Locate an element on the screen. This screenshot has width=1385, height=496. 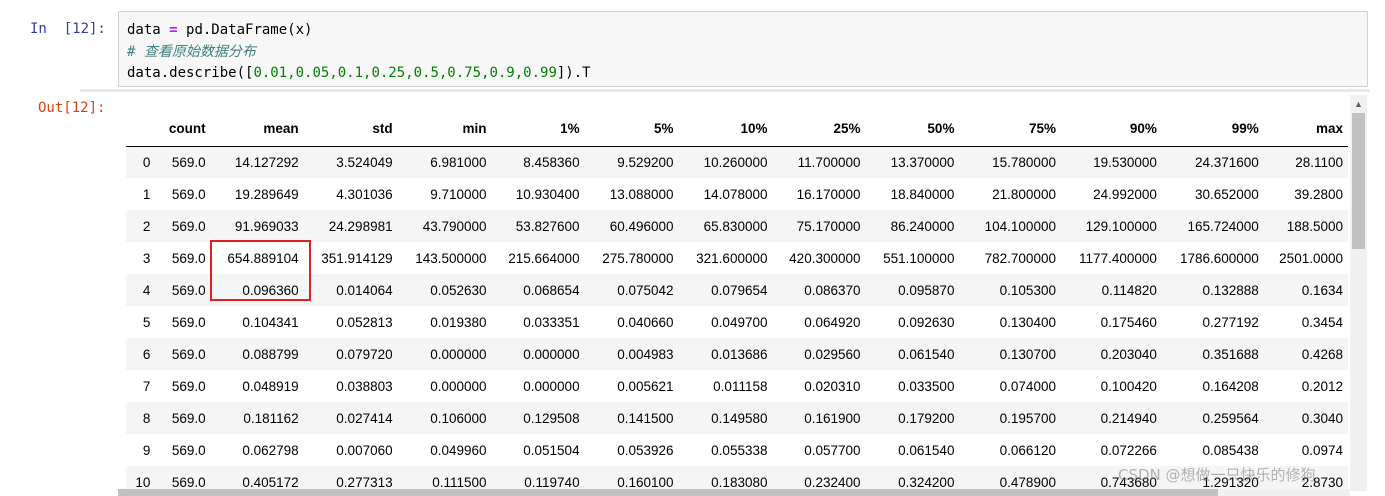
table-cell: 420.300000 is located at coordinates (825, 258).